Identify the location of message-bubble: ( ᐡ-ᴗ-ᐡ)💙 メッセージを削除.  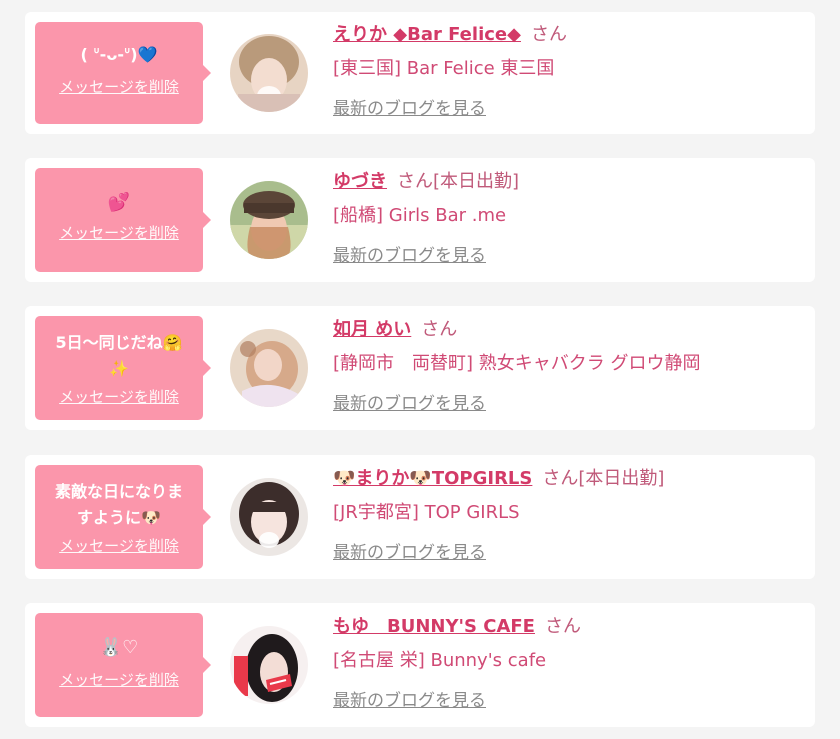
(123, 73).